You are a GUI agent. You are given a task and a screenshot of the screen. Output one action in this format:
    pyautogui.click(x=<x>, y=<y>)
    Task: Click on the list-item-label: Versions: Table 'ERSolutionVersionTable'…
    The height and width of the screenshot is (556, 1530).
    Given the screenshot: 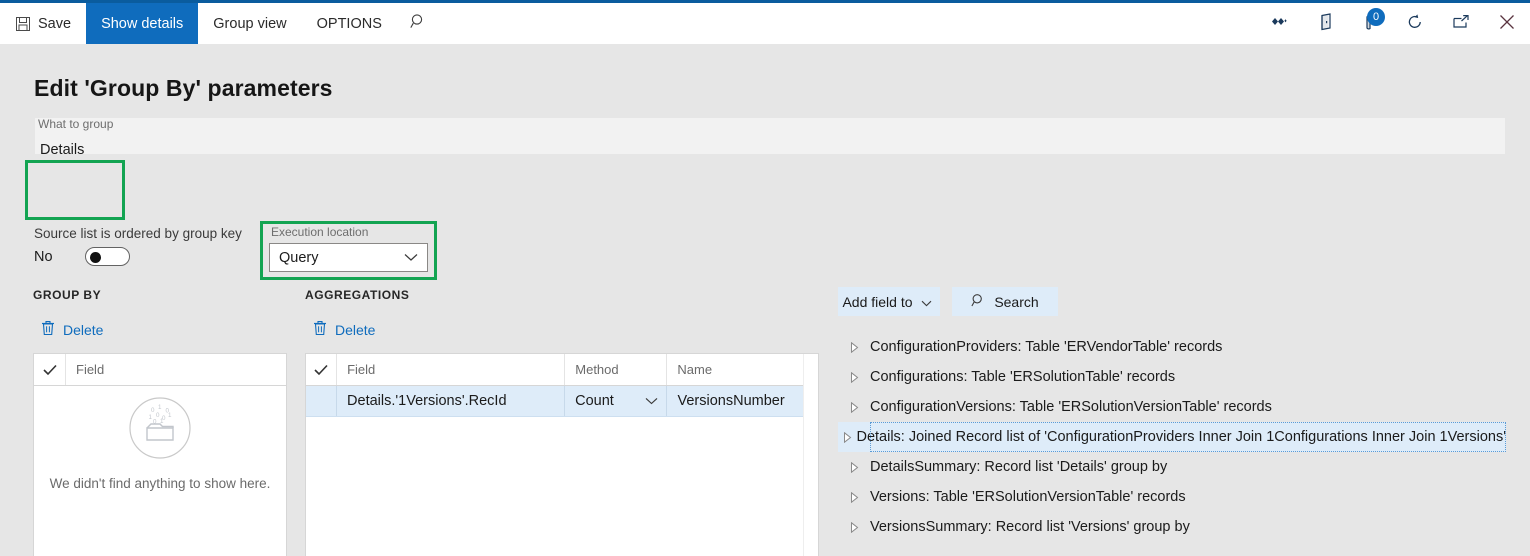 What is the action you would take?
    pyautogui.click(x=1028, y=497)
    